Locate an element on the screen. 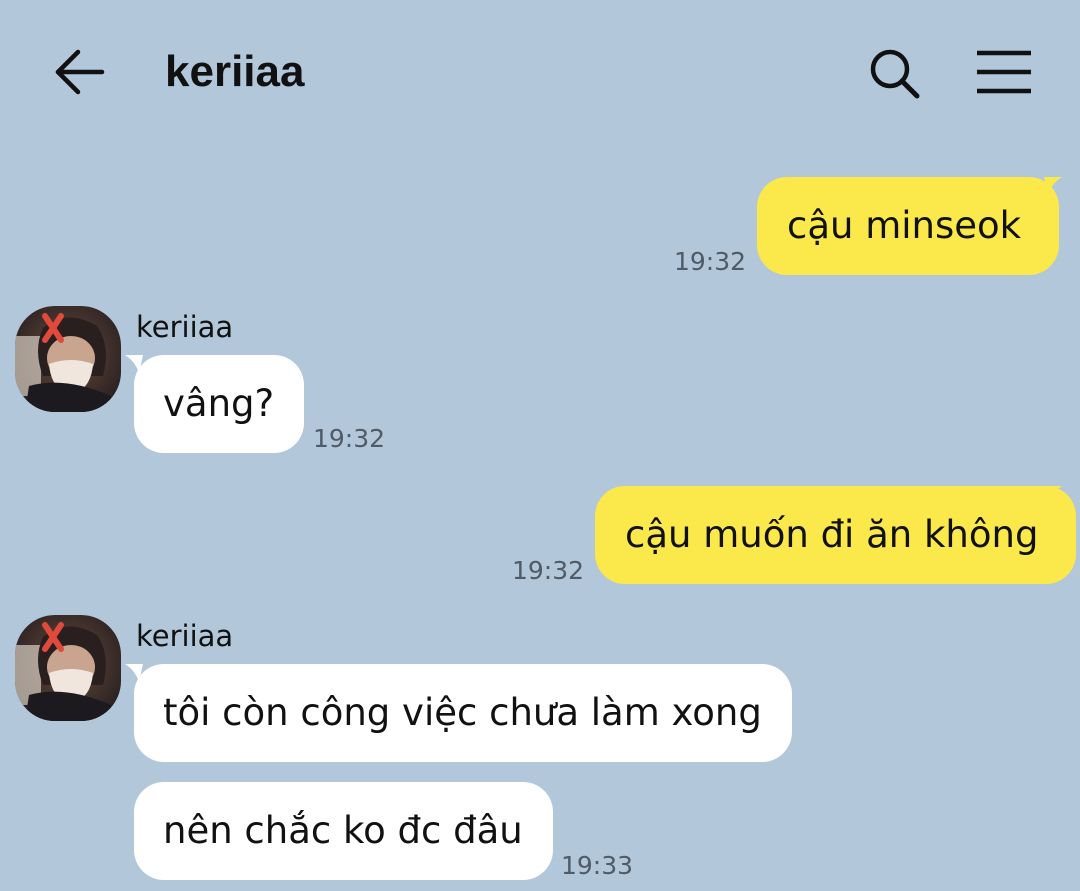  search-icon is located at coordinates (895, 74).